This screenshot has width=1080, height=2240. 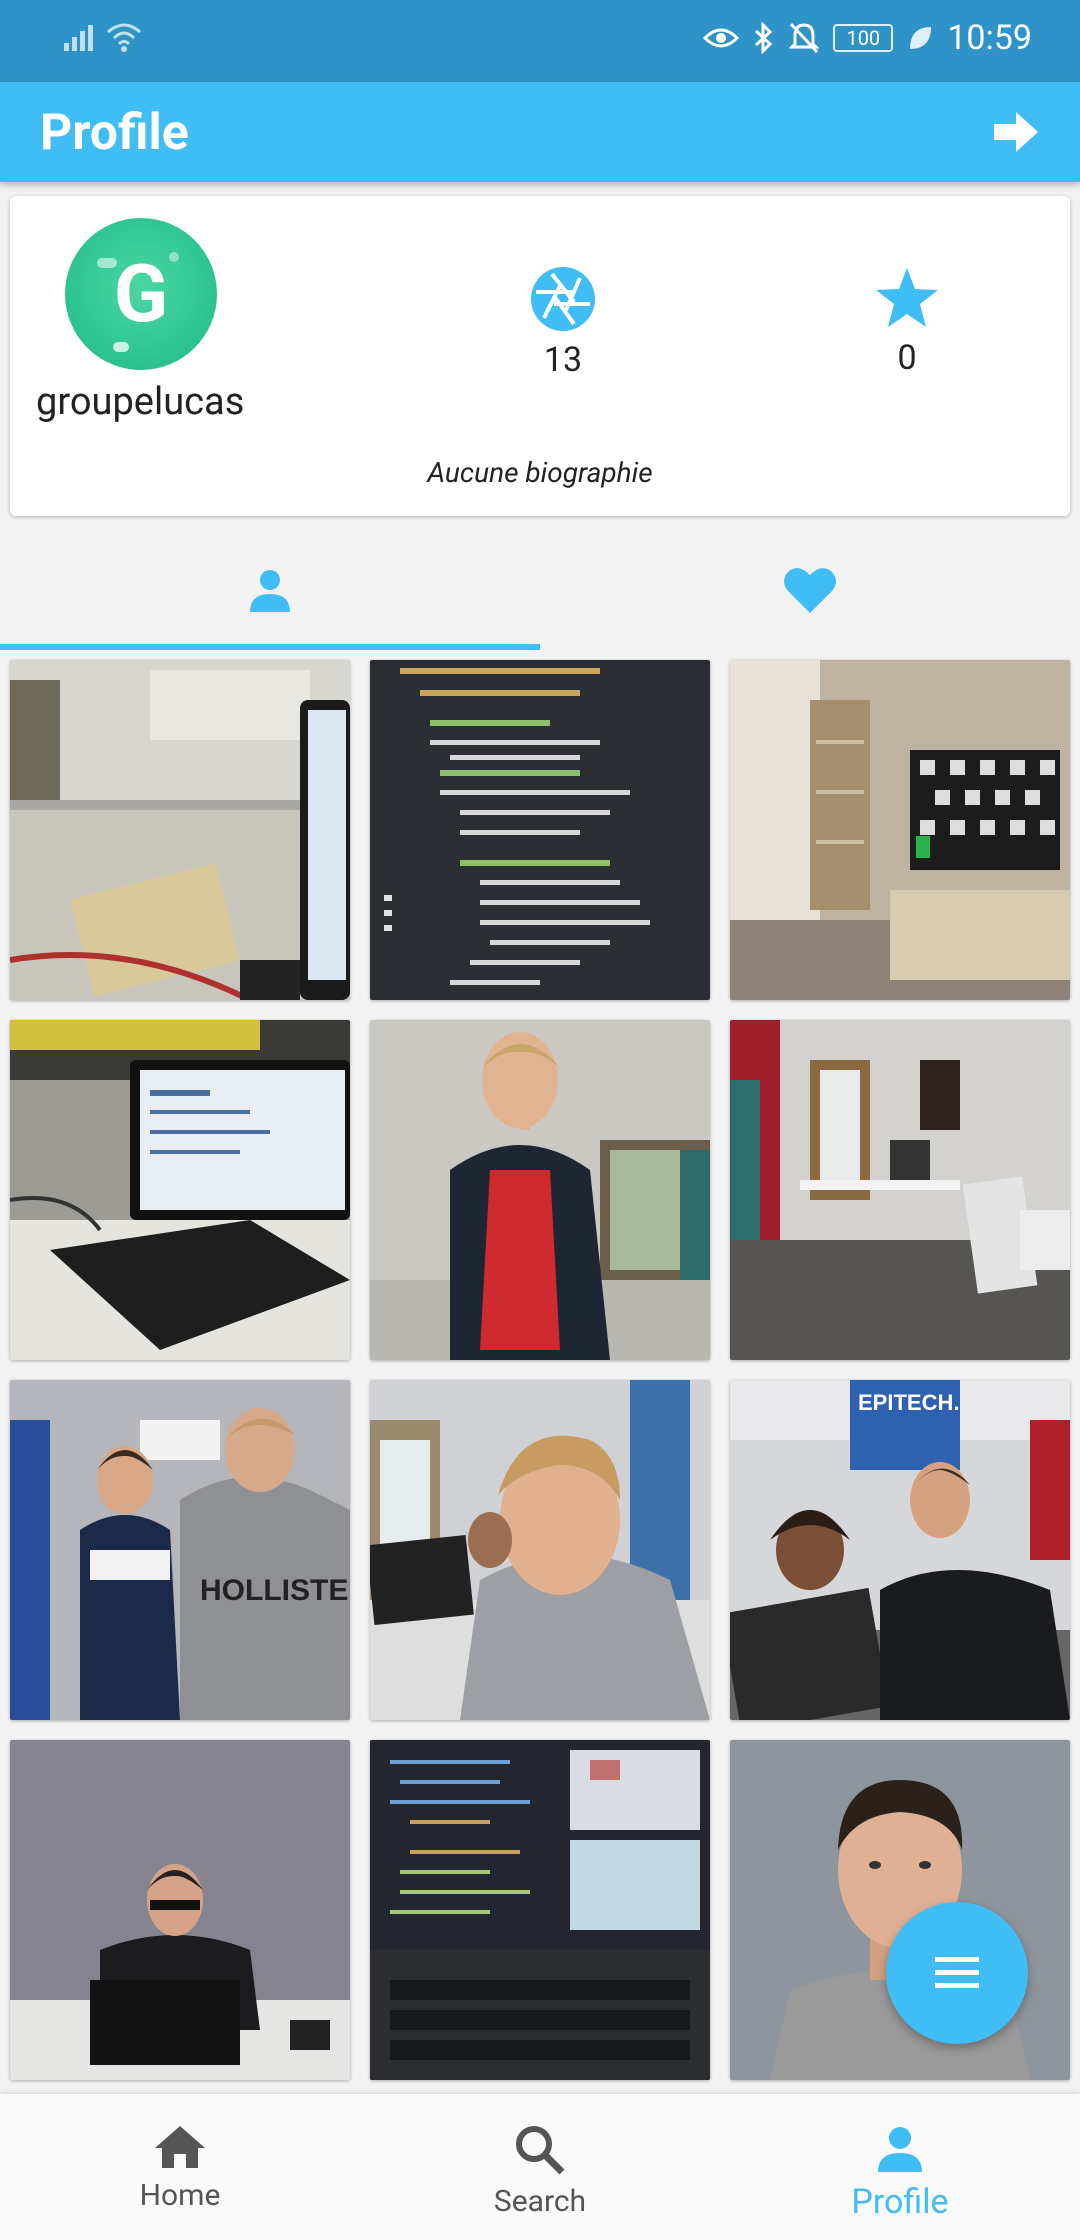 I want to click on avatar: G, so click(x=141, y=294).